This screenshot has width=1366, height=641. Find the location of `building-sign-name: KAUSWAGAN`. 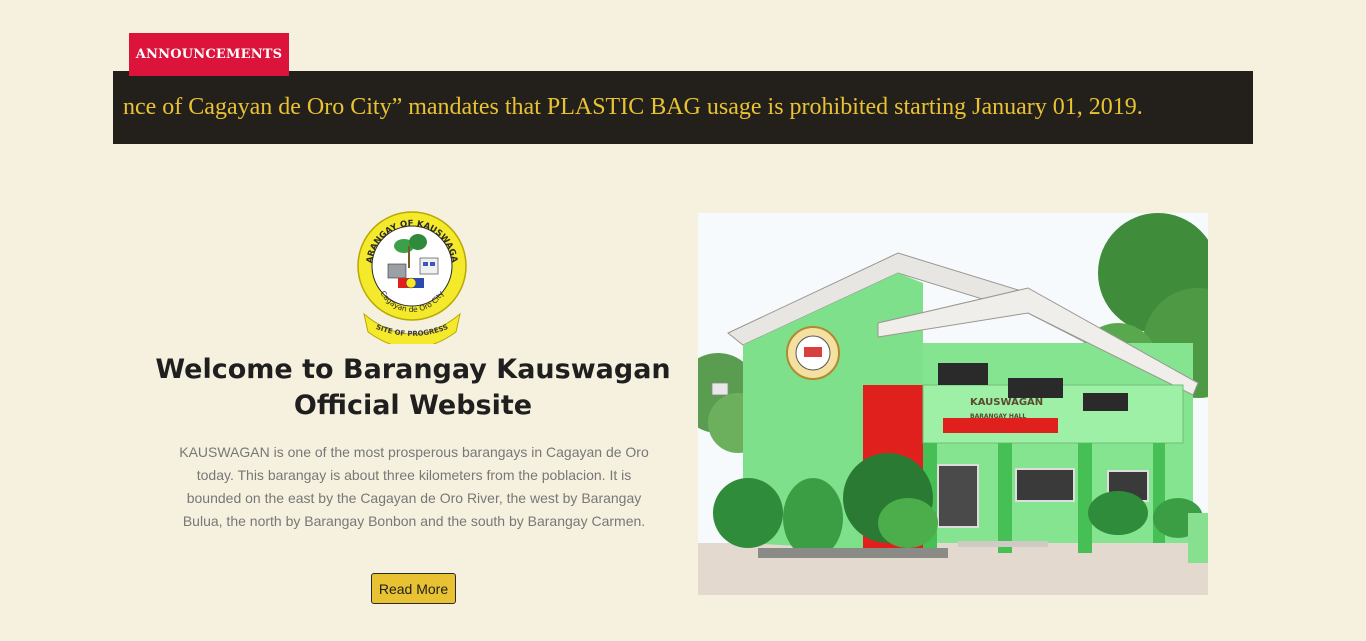

building-sign-name: KAUSWAGAN is located at coordinates (1006, 402).